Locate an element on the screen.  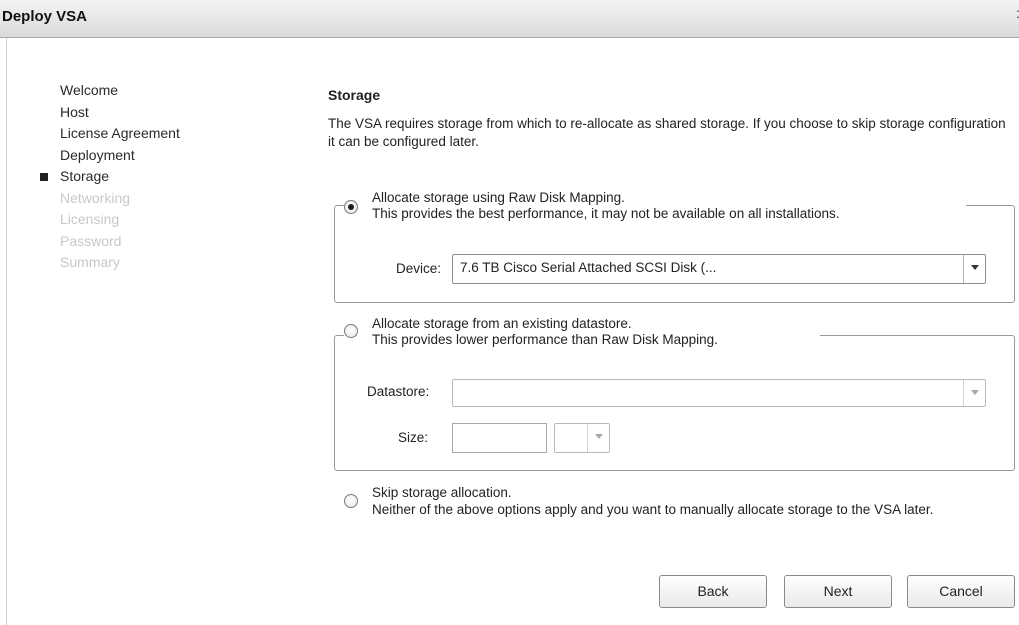
nav-step-summary: Summary is located at coordinates (110, 263).